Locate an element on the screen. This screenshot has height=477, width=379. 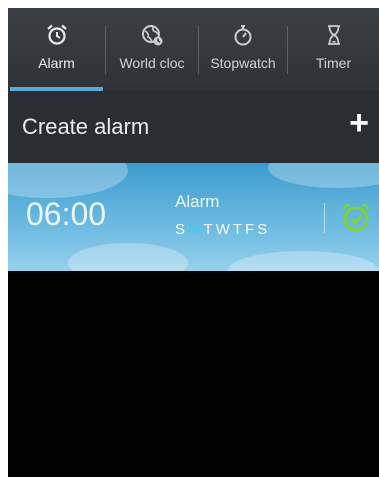
tab-timer-label: Timer is located at coordinates (333, 63).